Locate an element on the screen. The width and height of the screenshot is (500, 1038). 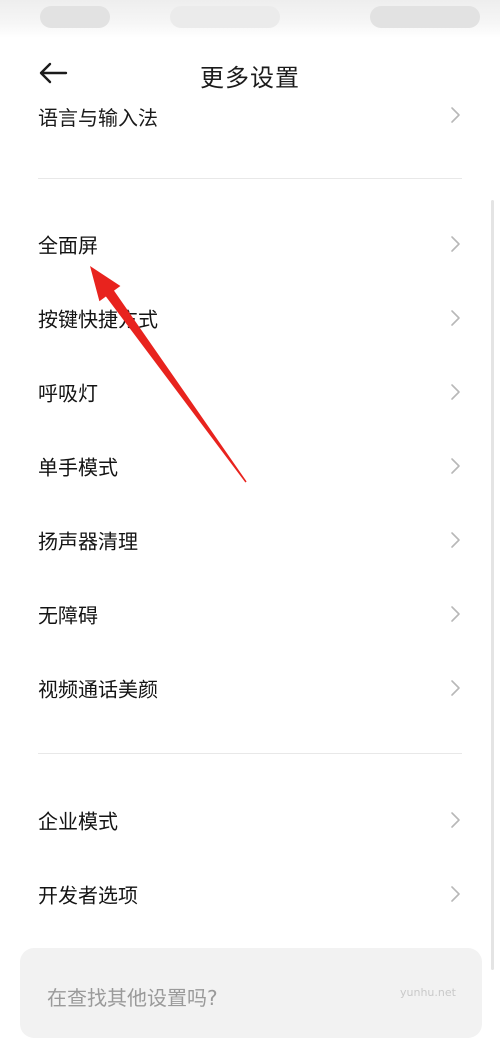
row-label: 企业模式 is located at coordinates (78, 821).